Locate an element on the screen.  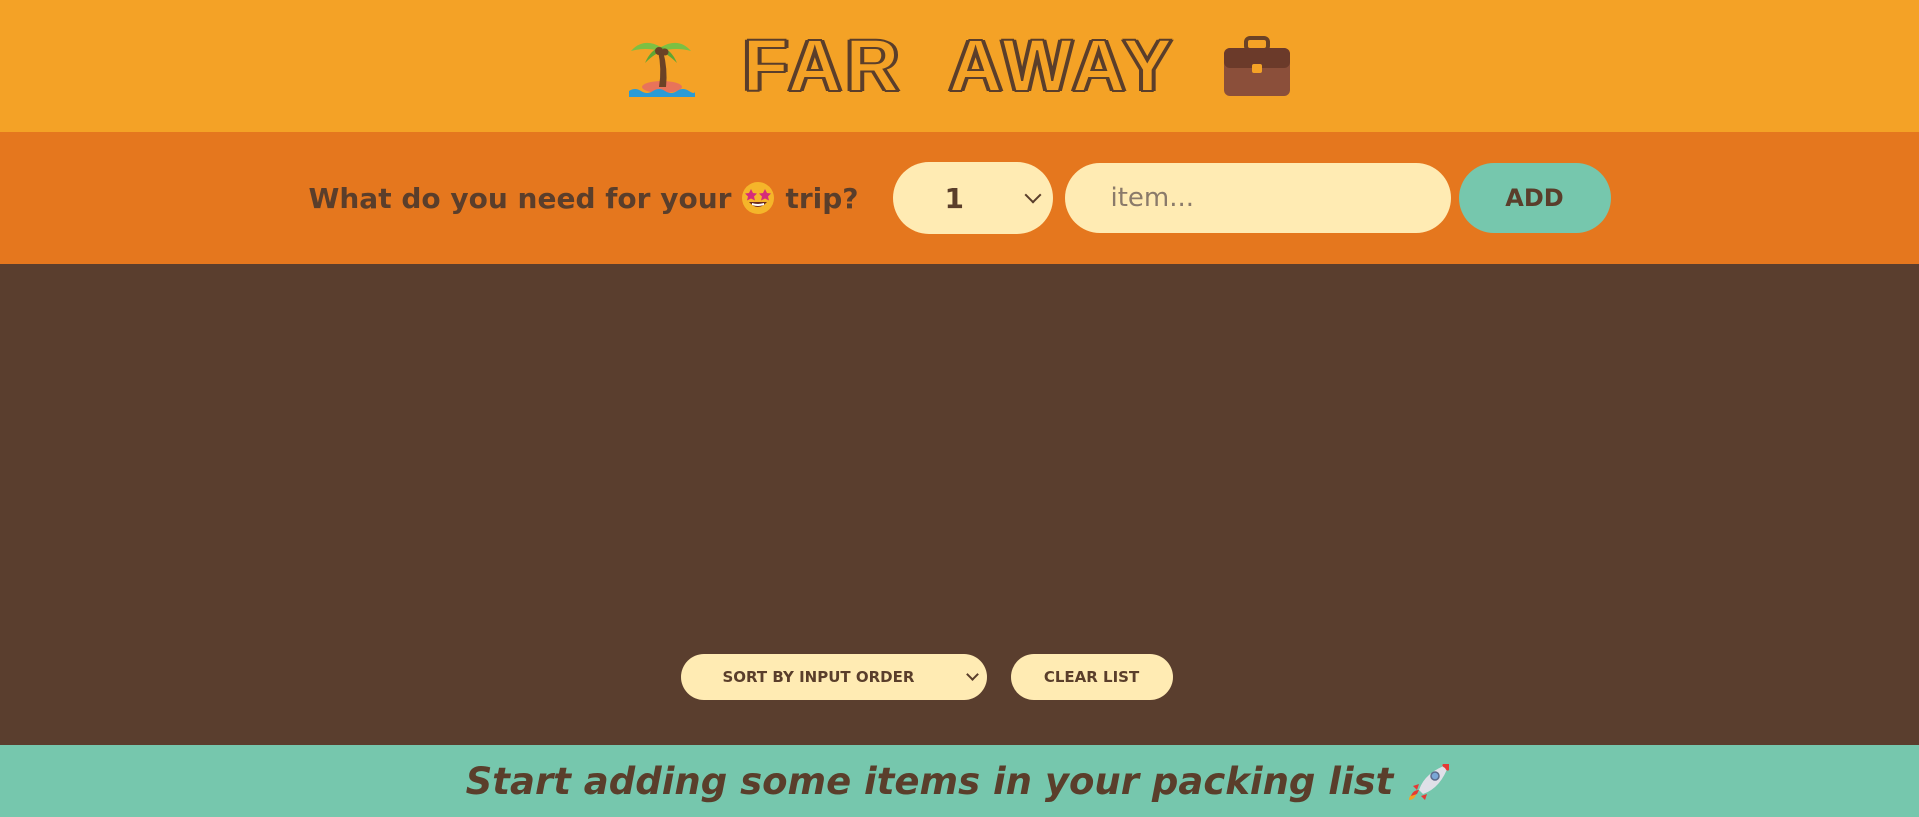
sort-select: SORT BY INPUT ORDER is located at coordinates (833, 677).